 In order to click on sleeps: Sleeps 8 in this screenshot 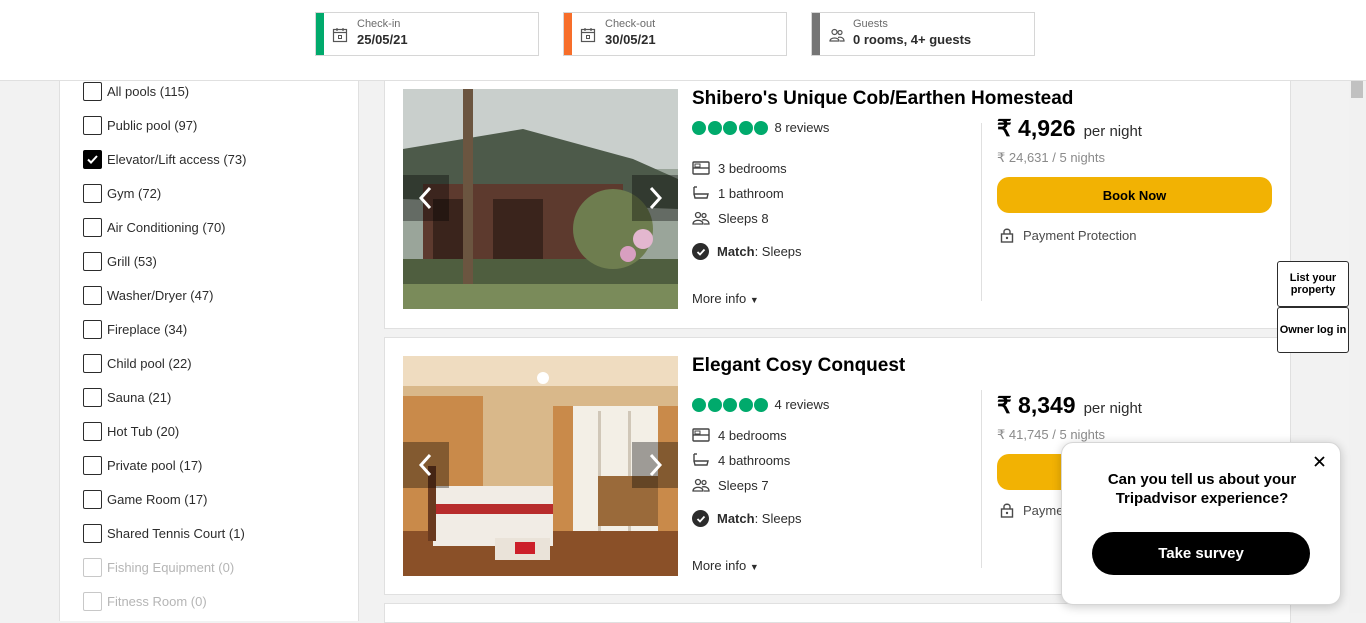, I will do `click(730, 218)`.